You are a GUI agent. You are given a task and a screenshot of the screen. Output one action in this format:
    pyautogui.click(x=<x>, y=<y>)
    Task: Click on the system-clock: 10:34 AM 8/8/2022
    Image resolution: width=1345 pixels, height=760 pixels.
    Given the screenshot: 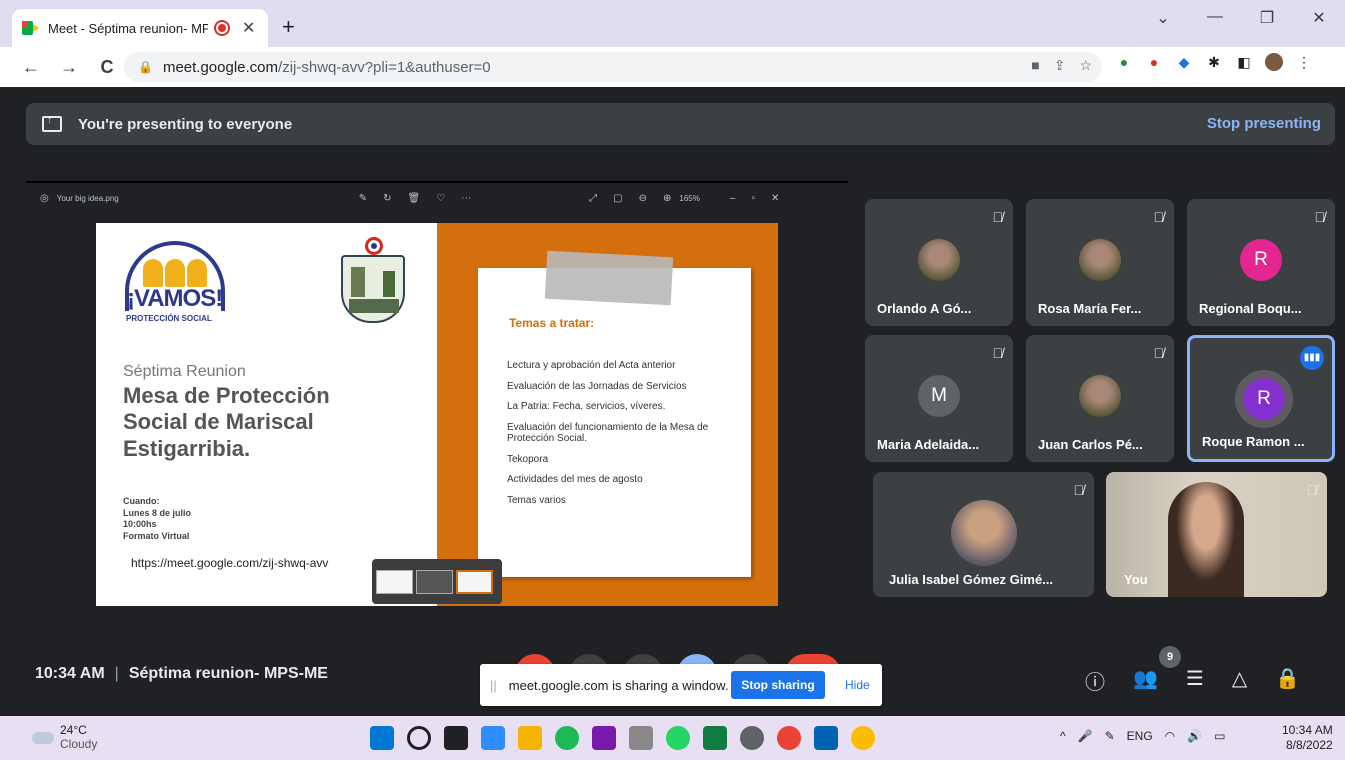 What is the action you would take?
    pyautogui.click(x=1307, y=738)
    